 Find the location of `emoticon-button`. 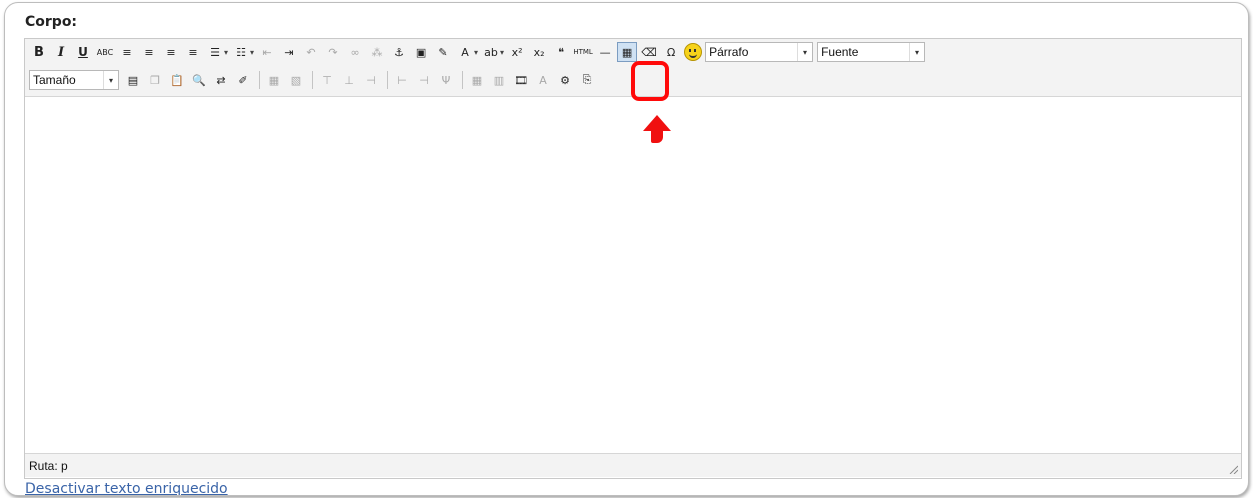

emoticon-button is located at coordinates (693, 52).